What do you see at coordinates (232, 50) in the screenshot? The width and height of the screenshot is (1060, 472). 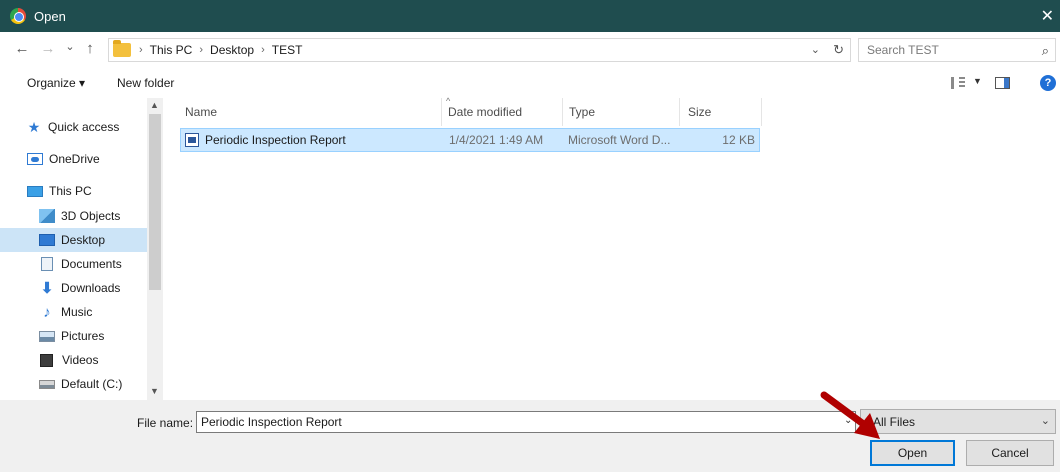 I see `breadcrumb-desktop: Desktop` at bounding box center [232, 50].